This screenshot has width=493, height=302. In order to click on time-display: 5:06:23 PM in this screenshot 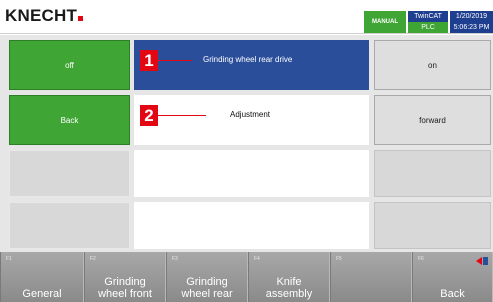, I will do `click(471, 27)`.